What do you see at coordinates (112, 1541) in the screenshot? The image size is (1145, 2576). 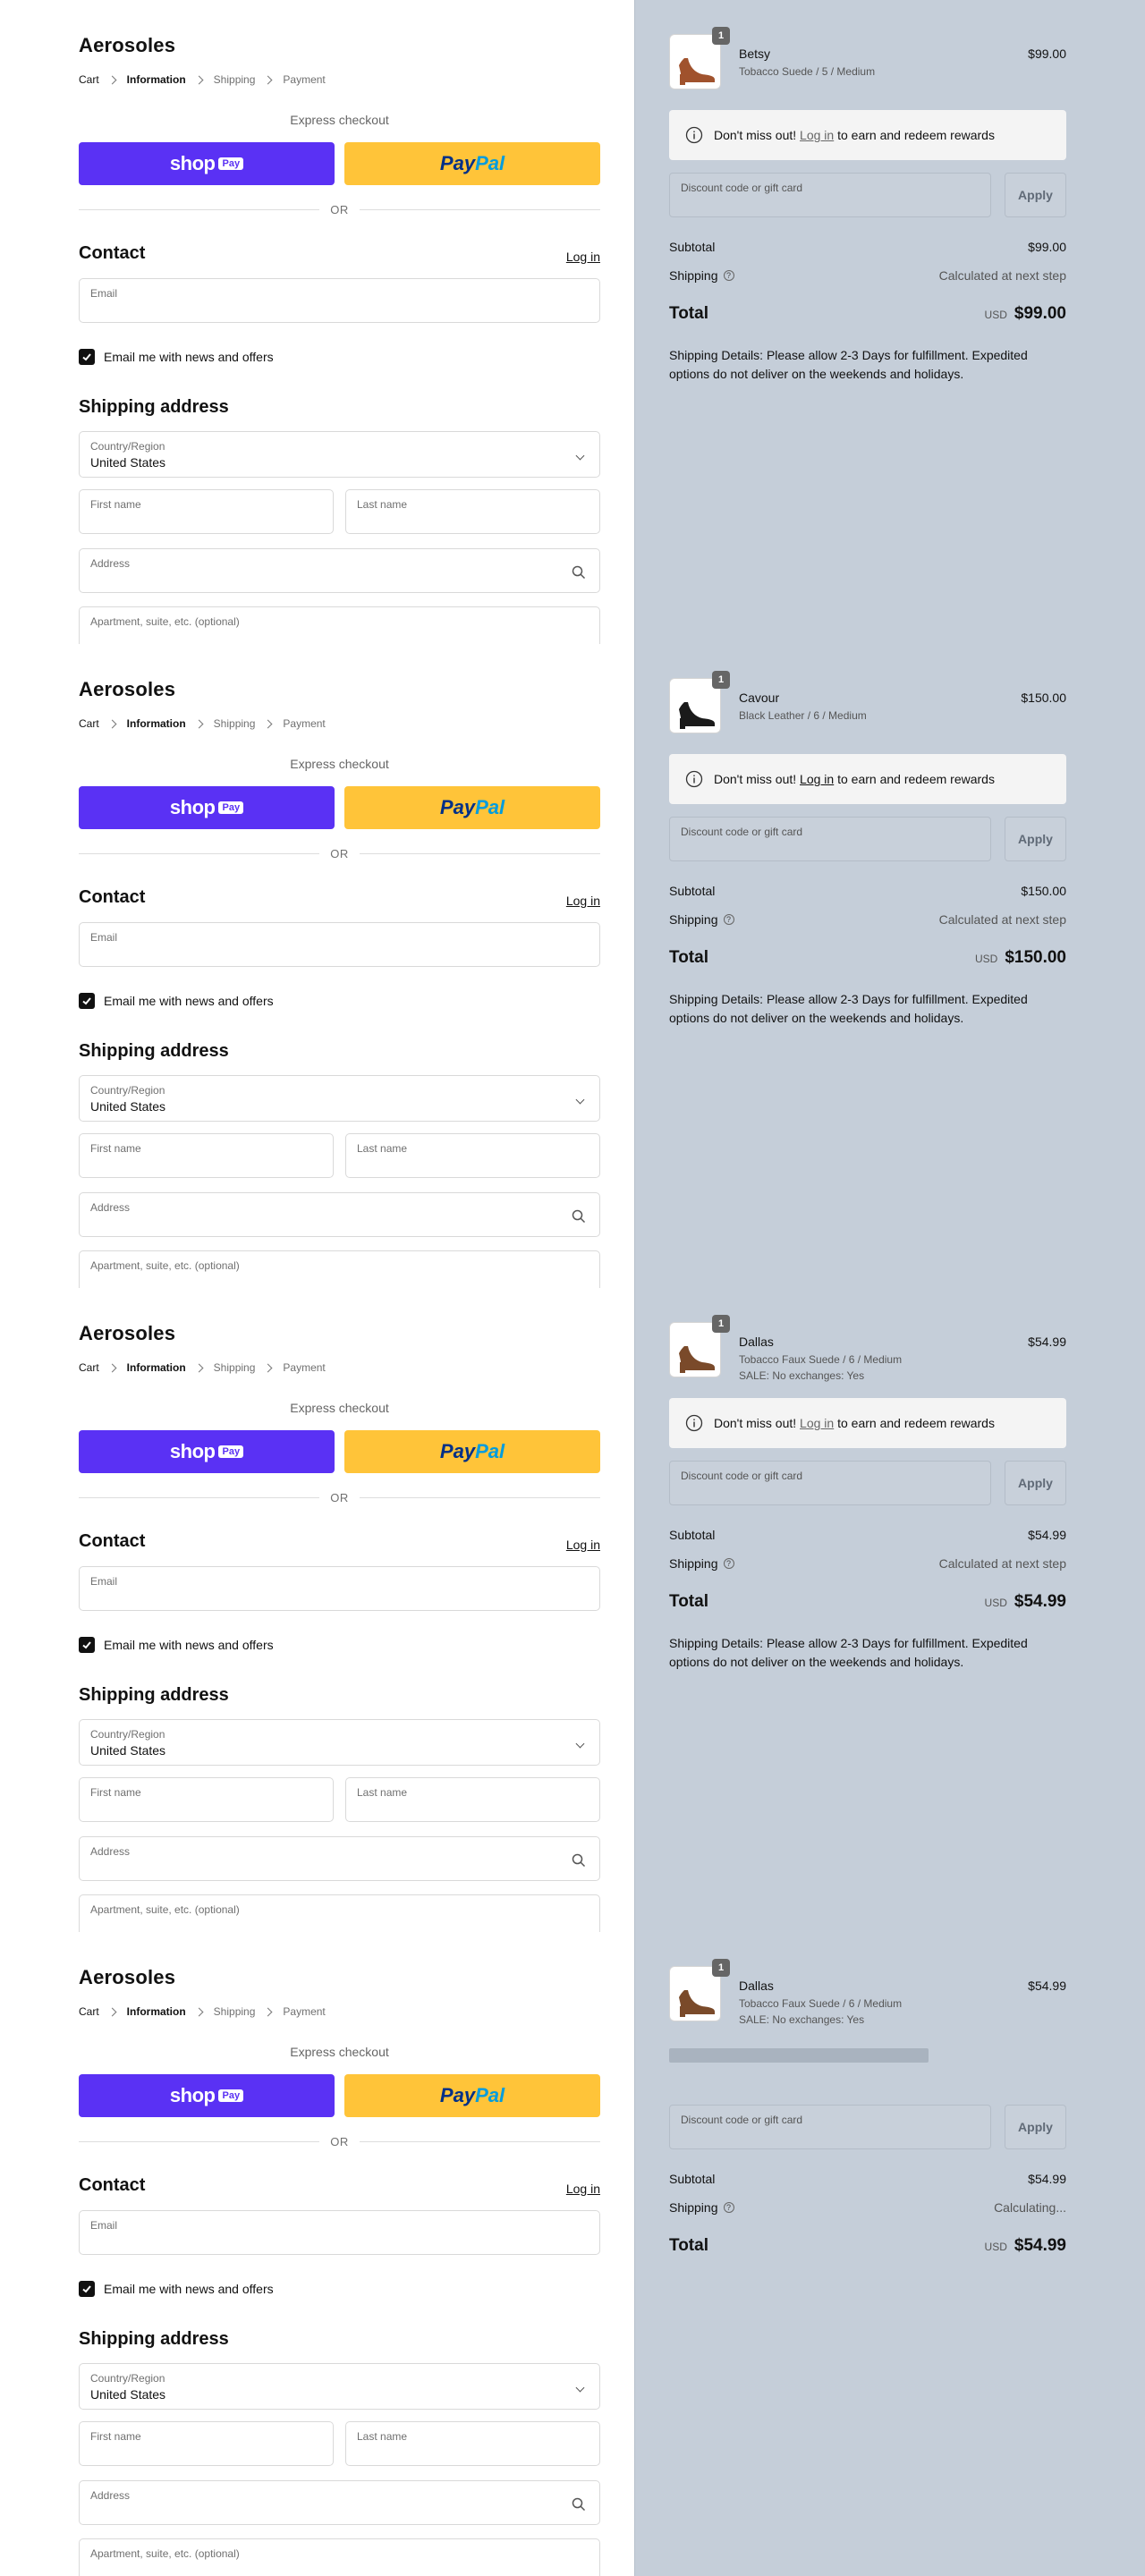 I see `contact-heading: Contact` at bounding box center [112, 1541].